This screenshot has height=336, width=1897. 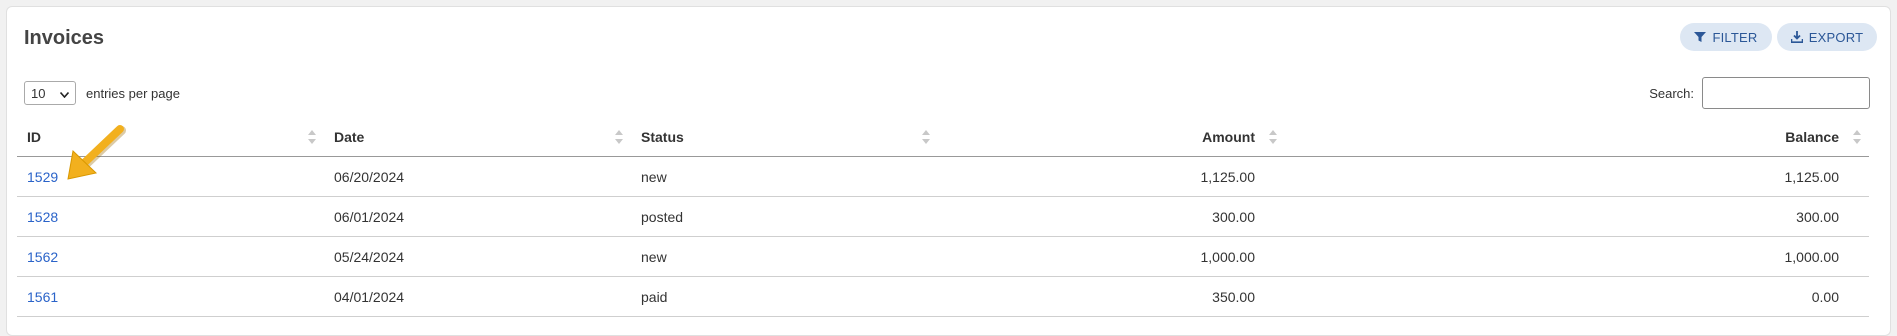 I want to click on invoice-id-link: 1528, so click(x=42, y=217).